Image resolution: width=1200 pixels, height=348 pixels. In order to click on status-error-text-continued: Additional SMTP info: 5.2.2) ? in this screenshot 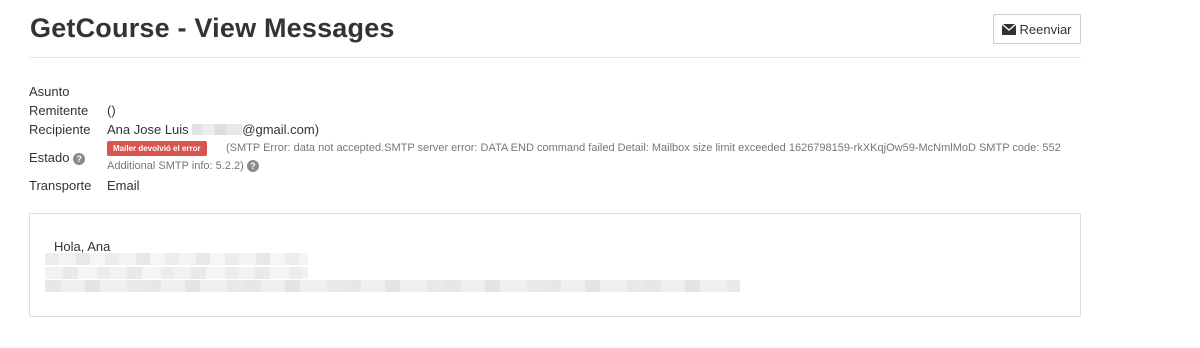, I will do `click(183, 166)`.